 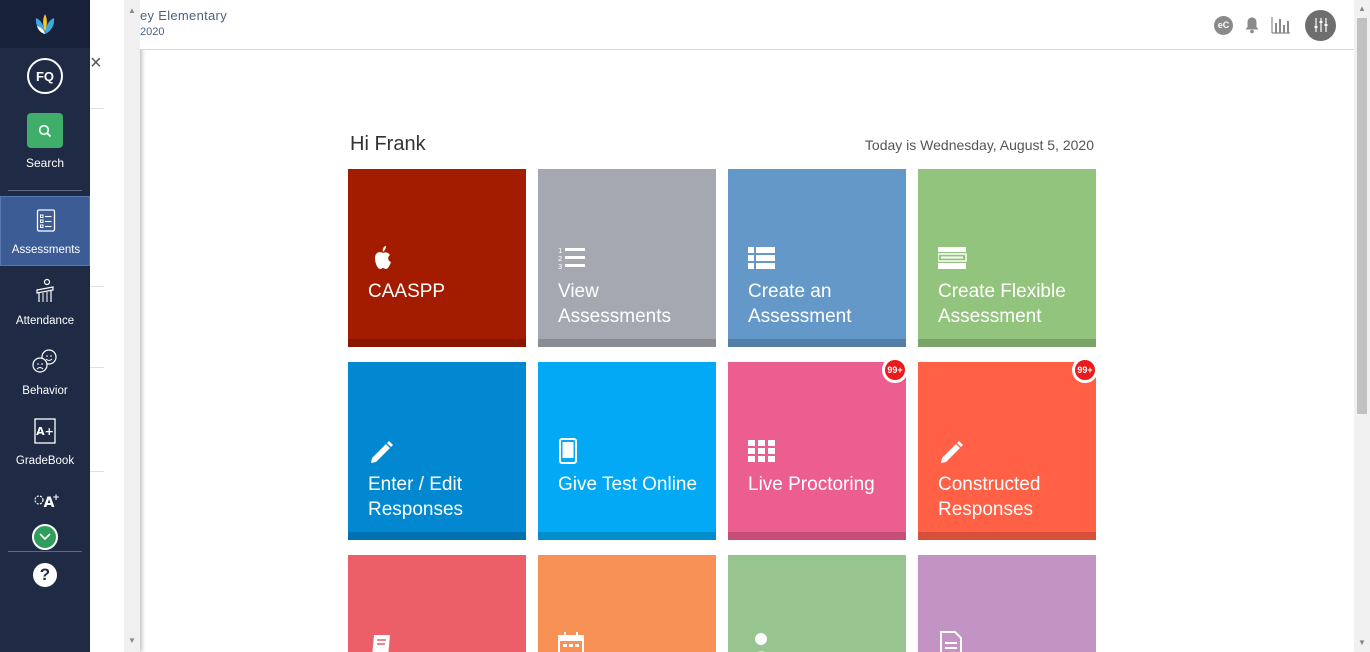 I want to click on scrollbar-thumb, so click(x=1362, y=216).